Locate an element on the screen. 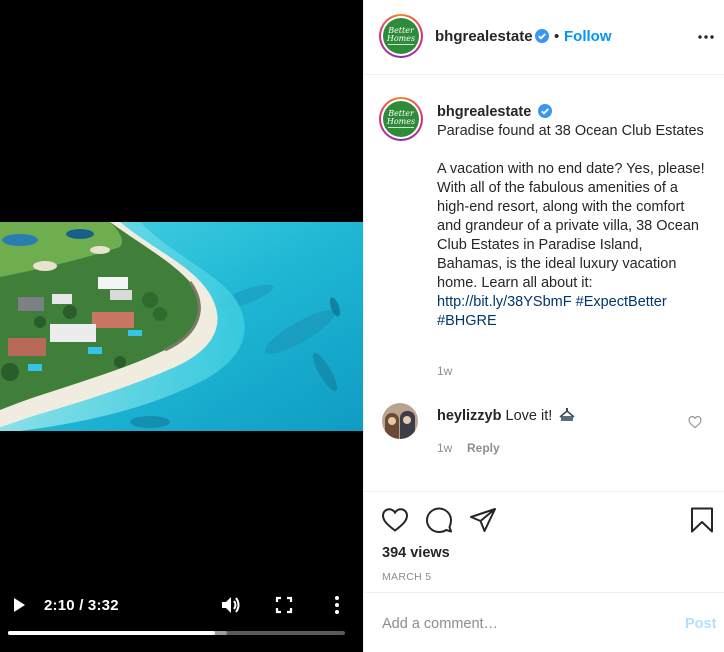 The image size is (724, 652). comment-text: Love it! is located at coordinates (529, 416).